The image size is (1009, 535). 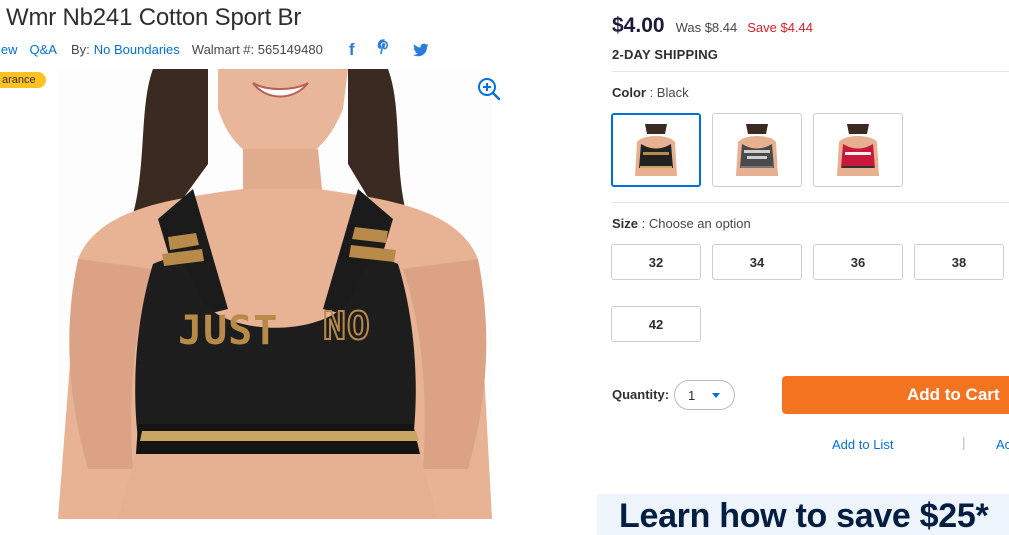 I want to click on quantity-select: 1, so click(x=704, y=395).